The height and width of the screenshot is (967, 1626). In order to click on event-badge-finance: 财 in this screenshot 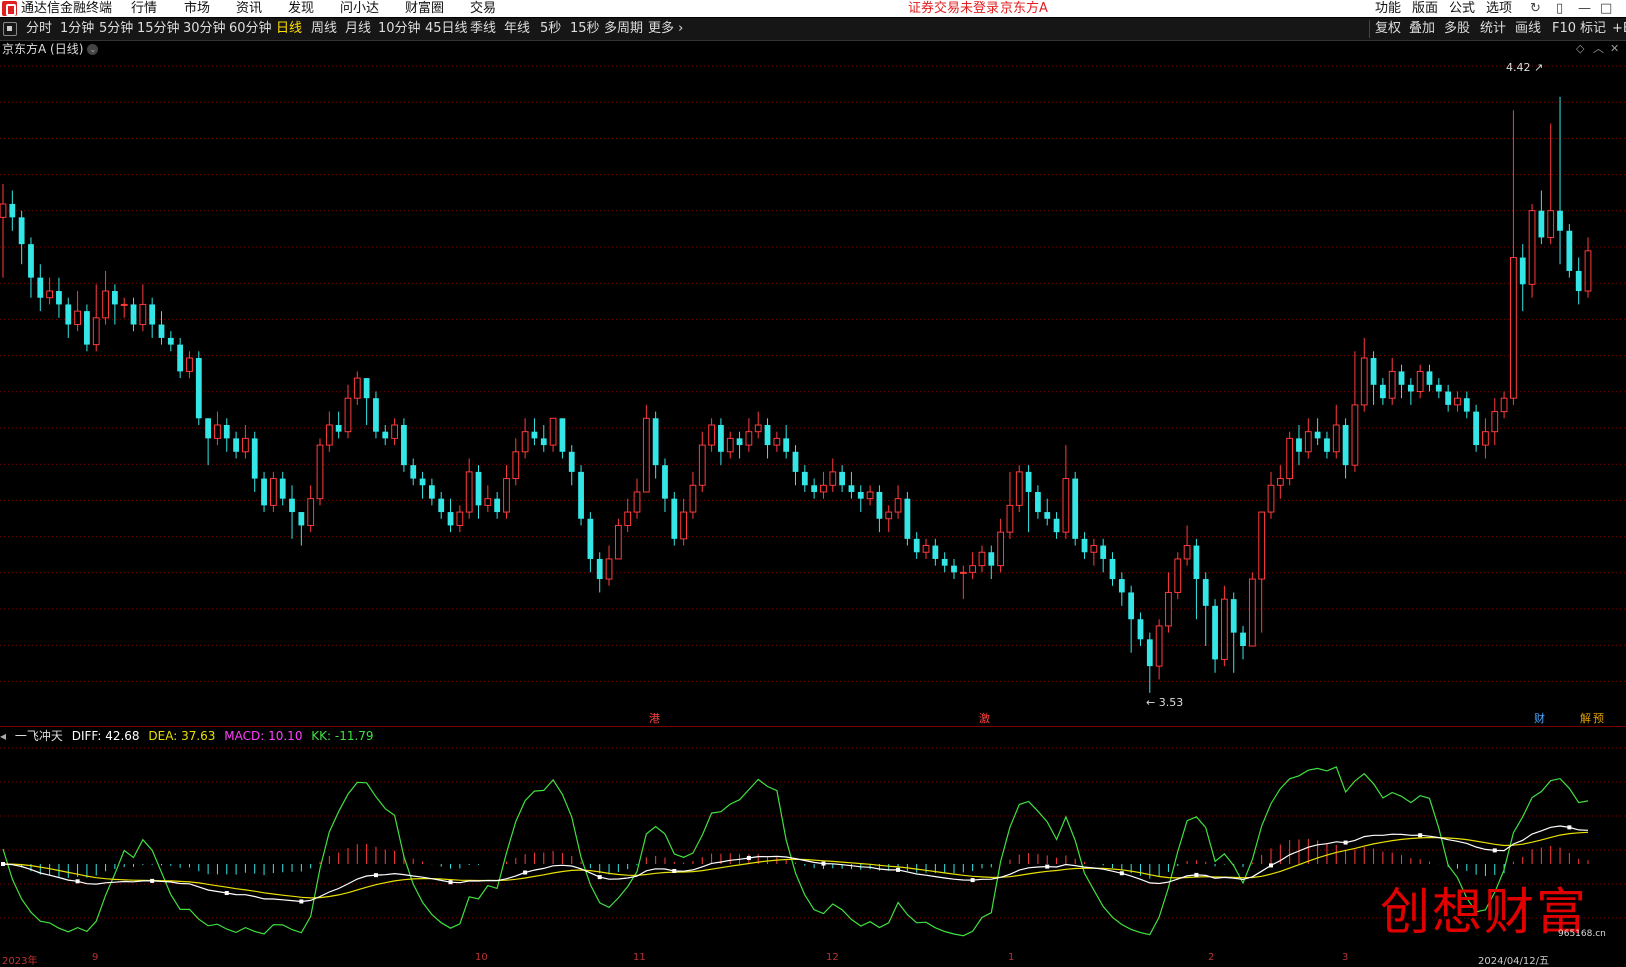, I will do `click(1539, 718)`.